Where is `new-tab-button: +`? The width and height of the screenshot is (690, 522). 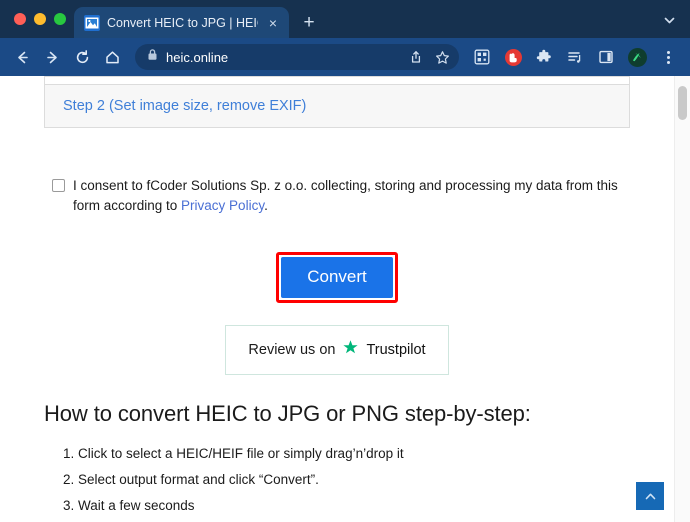 new-tab-button: + is located at coordinates (309, 22).